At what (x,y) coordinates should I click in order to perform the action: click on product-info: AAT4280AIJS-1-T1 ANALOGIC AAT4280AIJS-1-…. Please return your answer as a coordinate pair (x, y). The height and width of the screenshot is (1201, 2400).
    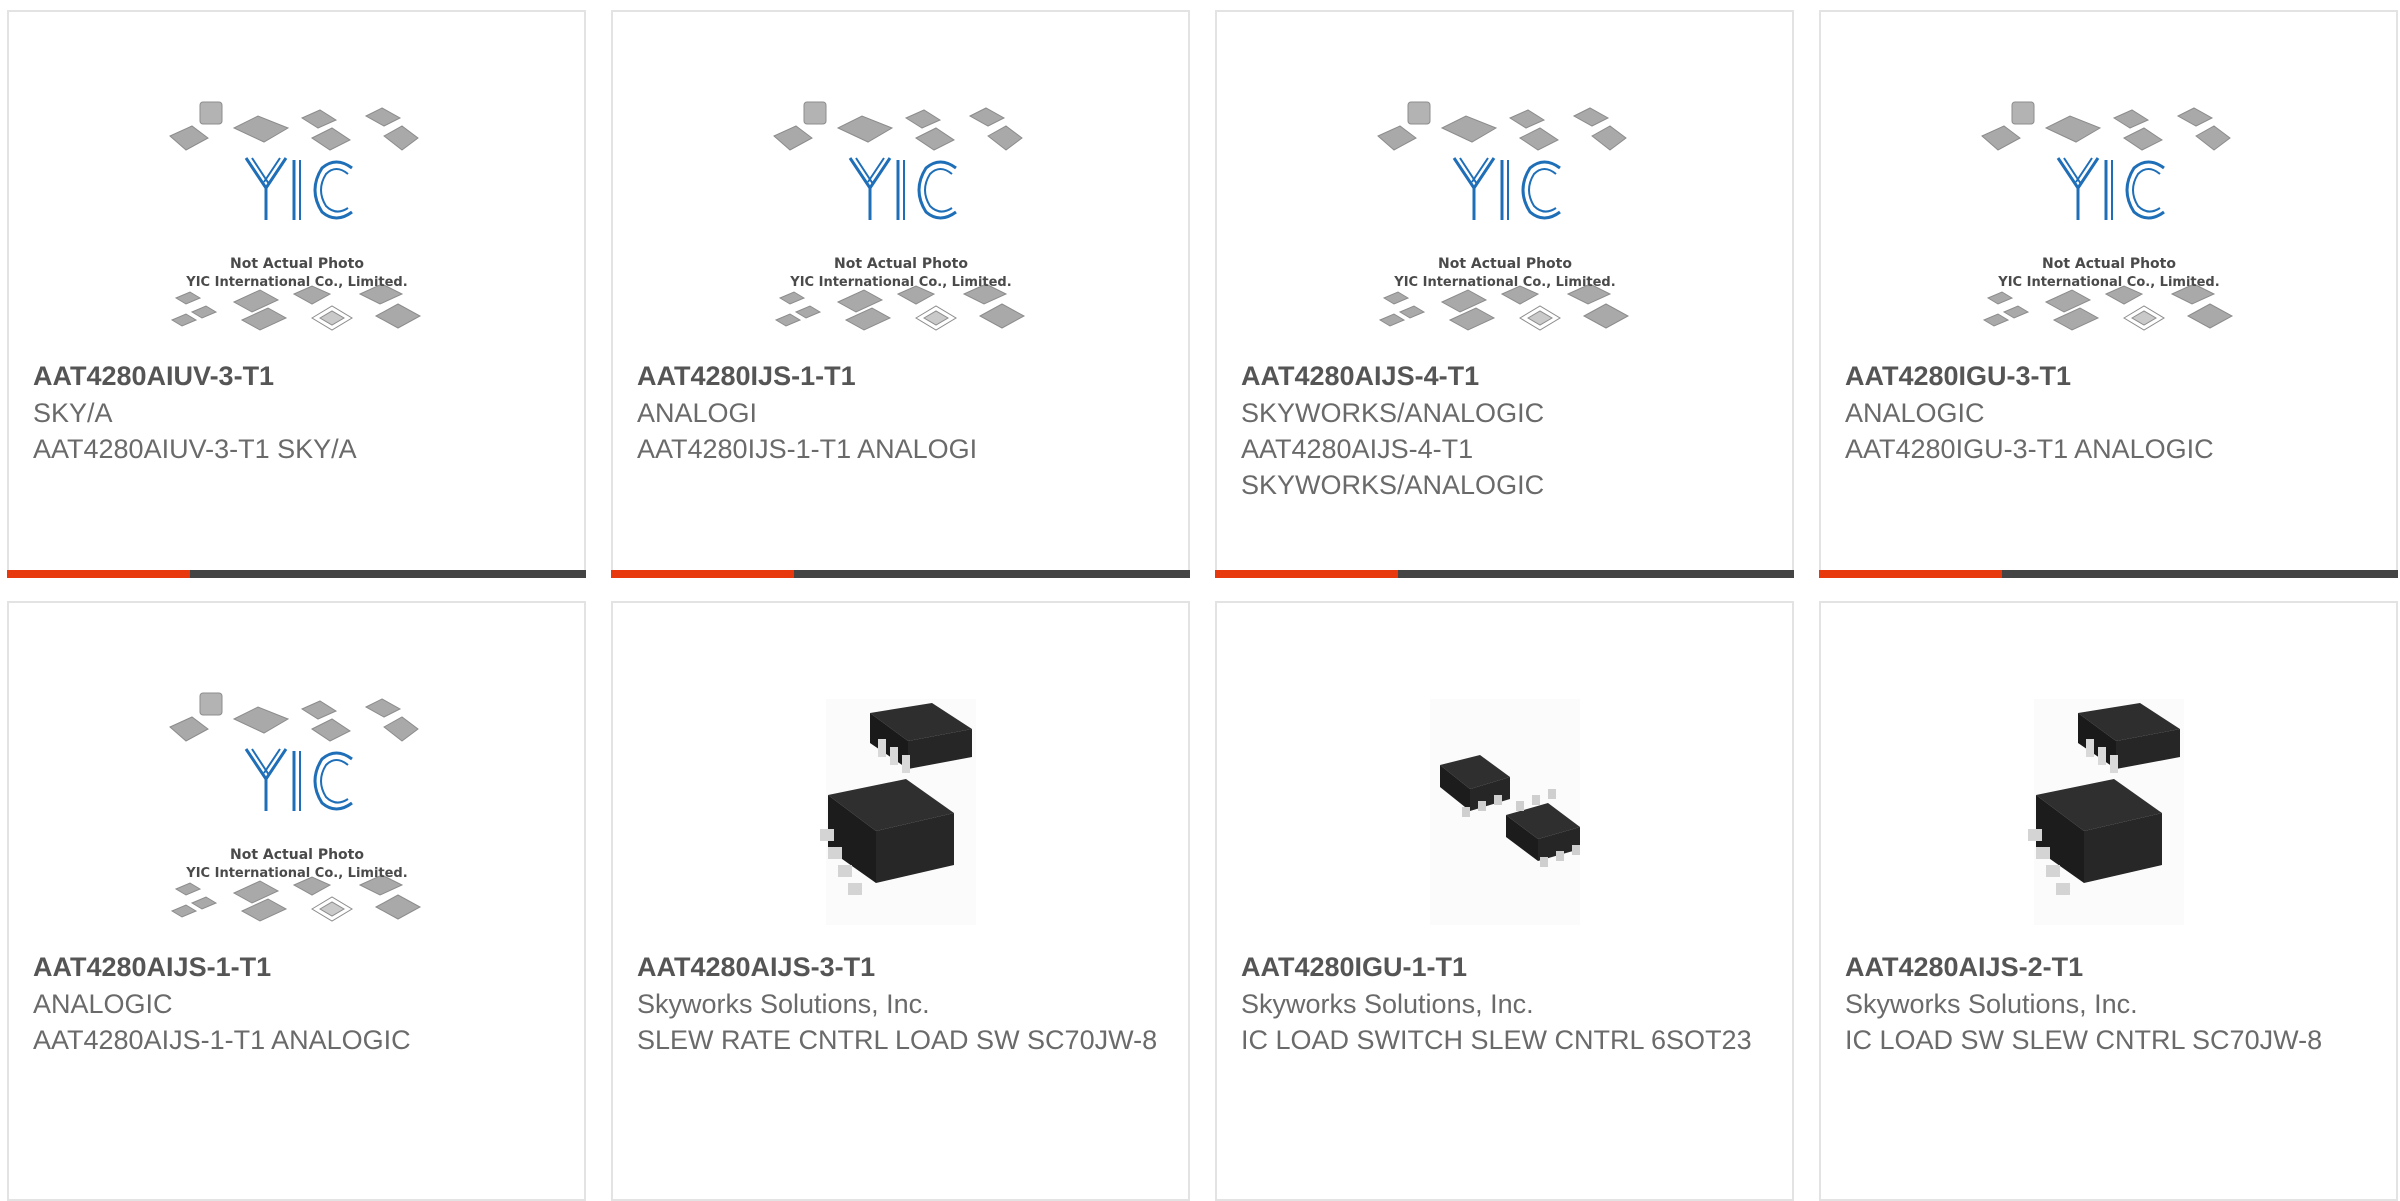
    Looking at the image, I should click on (298, 1003).